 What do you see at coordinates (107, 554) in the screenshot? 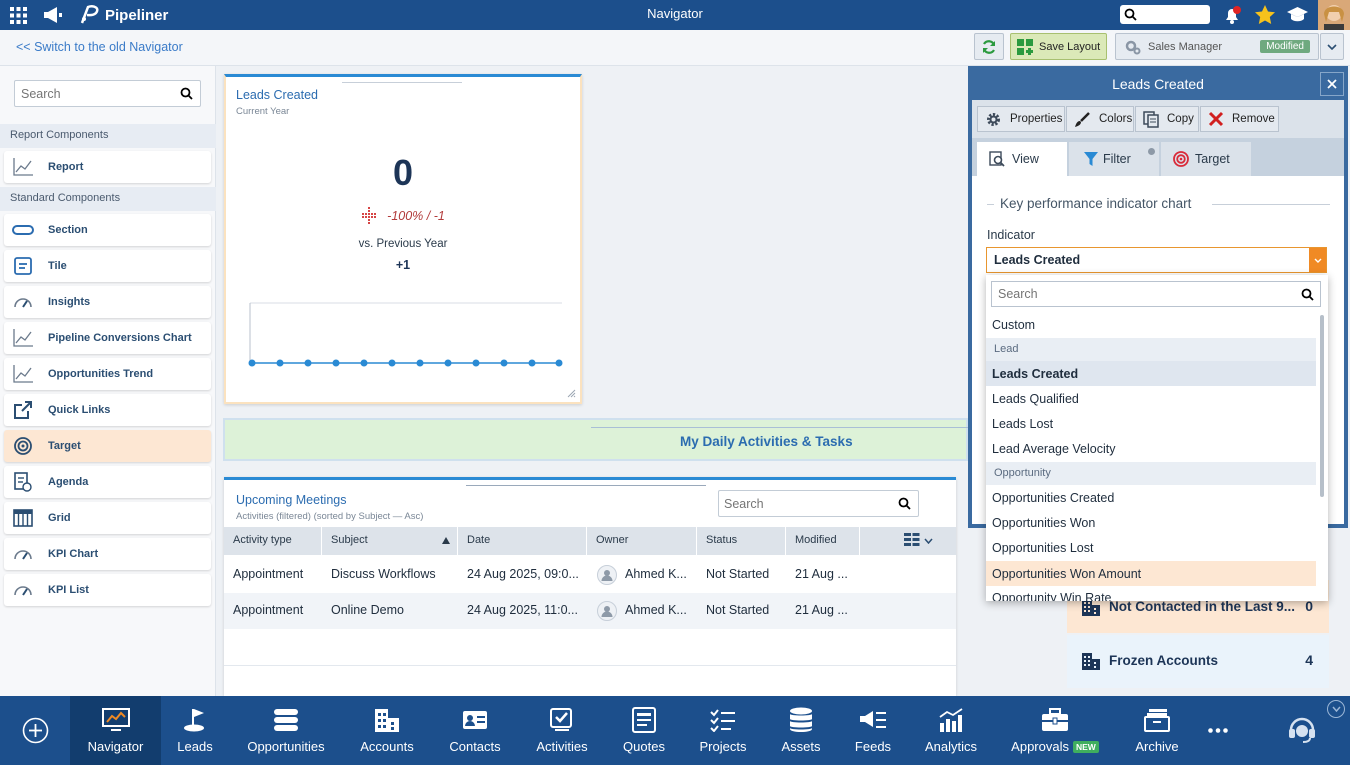
I see `component-kpi-chart: KPI Chart` at bounding box center [107, 554].